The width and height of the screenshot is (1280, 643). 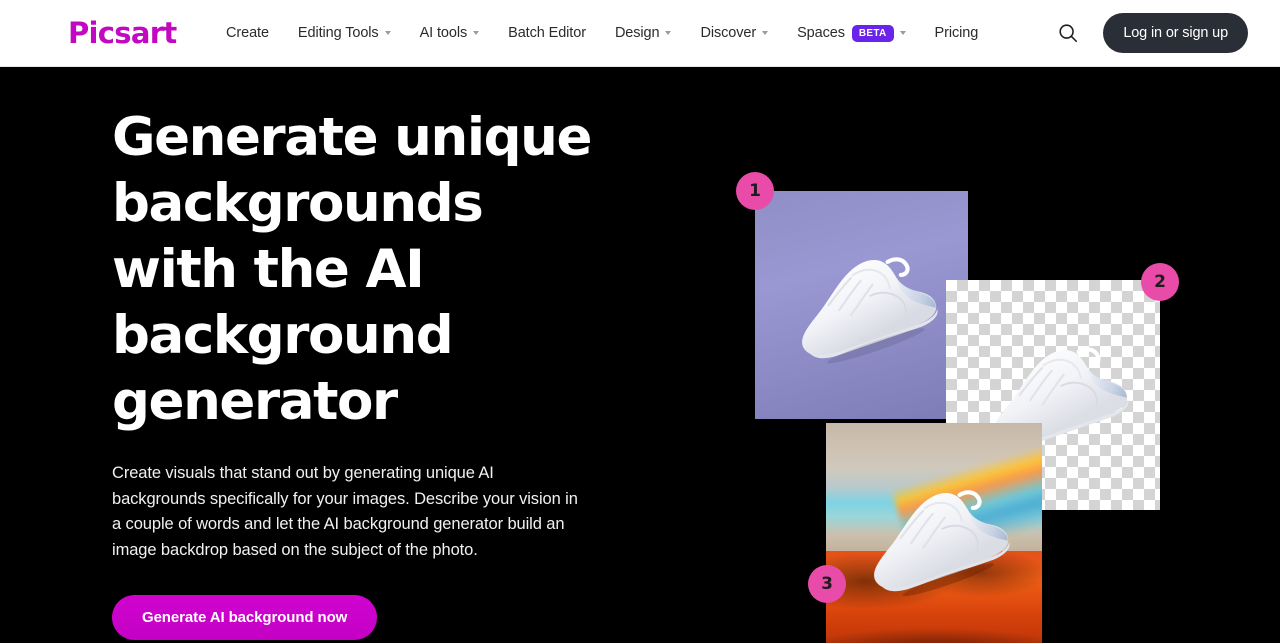 What do you see at coordinates (637, 33) in the screenshot?
I see `nav-label: Design` at bounding box center [637, 33].